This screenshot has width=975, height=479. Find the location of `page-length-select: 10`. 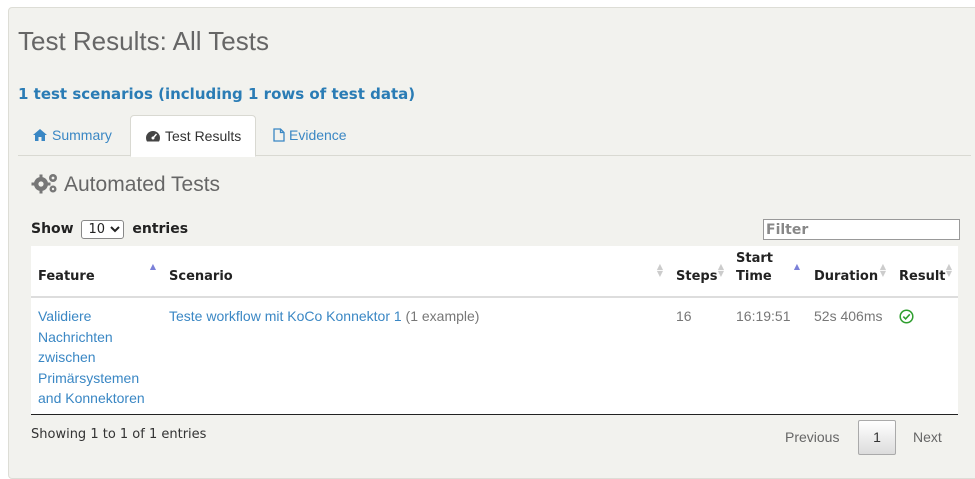

page-length-select: 10 is located at coordinates (103, 229).